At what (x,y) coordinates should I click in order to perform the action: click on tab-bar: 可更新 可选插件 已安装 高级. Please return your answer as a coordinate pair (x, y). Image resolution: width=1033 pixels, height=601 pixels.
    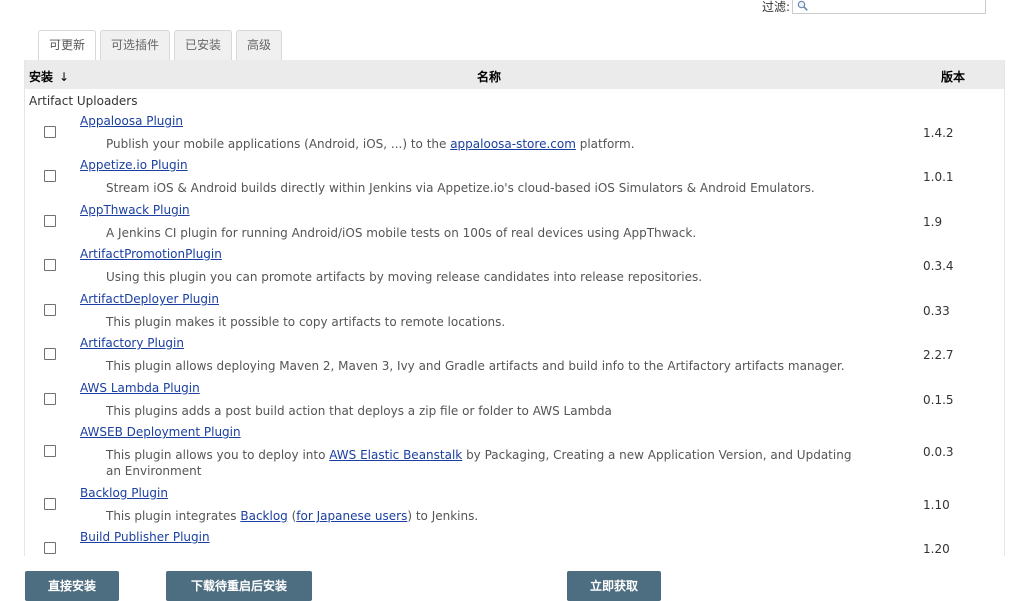
    Looking at the image, I should click on (162, 45).